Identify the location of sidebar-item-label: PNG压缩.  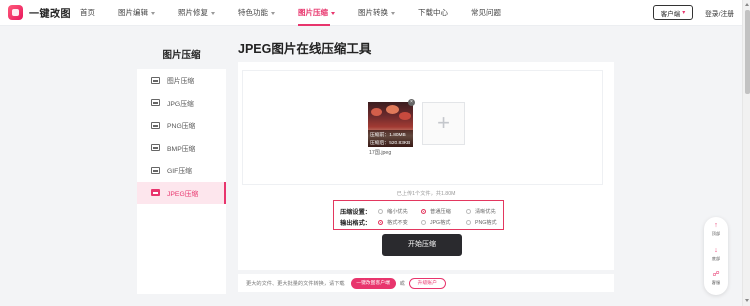
(181, 127).